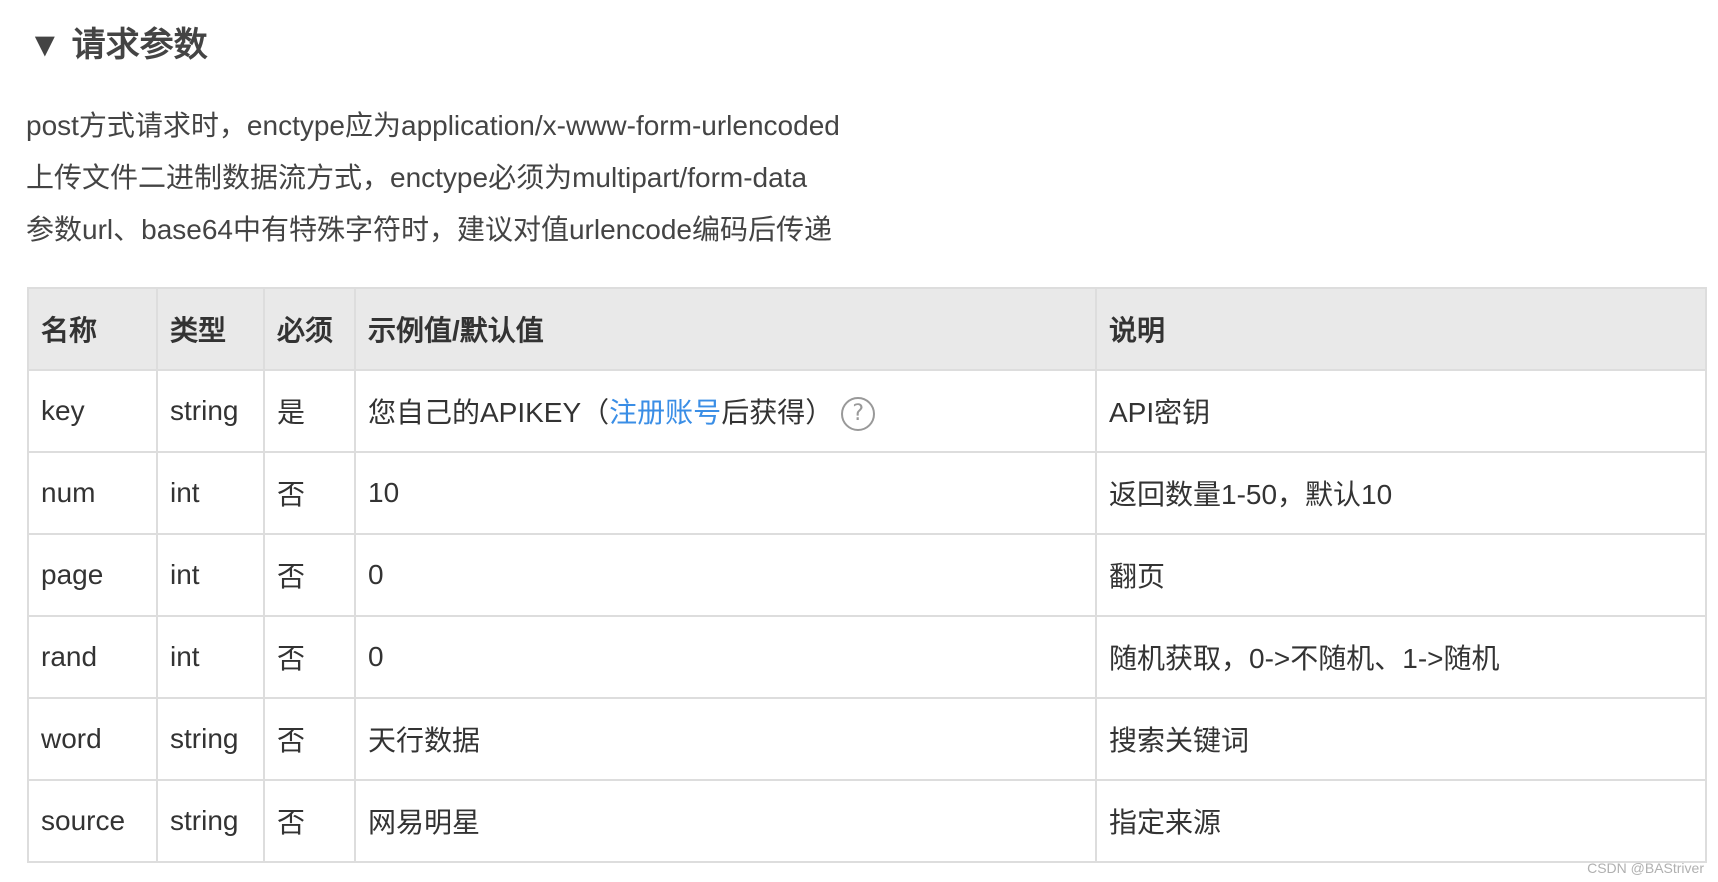  What do you see at coordinates (45, 45) in the screenshot?
I see `collapse-arrow-icon: ▼` at bounding box center [45, 45].